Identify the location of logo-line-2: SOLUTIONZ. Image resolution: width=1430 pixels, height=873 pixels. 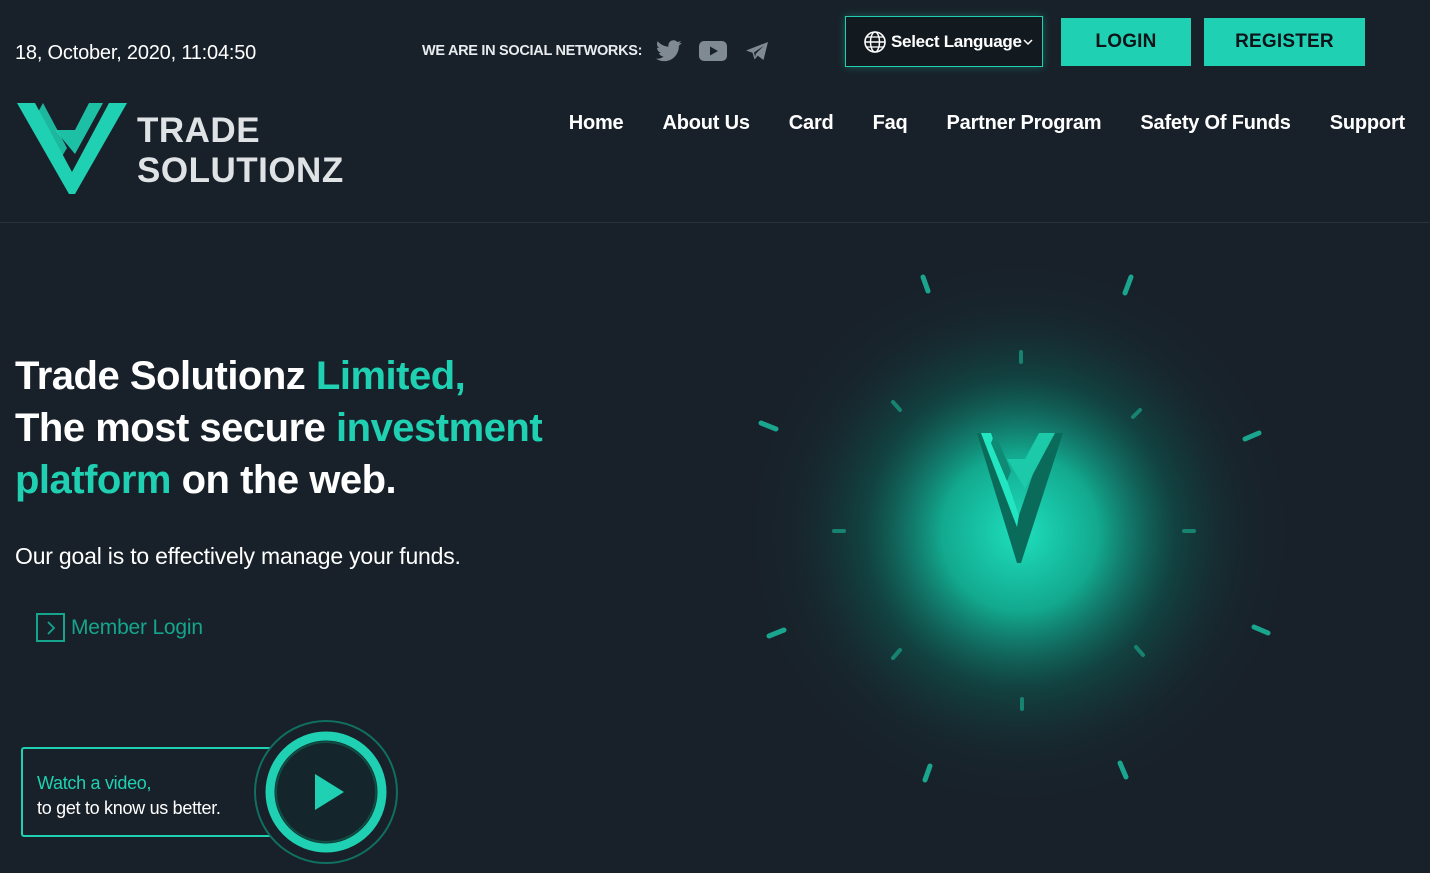
(240, 170).